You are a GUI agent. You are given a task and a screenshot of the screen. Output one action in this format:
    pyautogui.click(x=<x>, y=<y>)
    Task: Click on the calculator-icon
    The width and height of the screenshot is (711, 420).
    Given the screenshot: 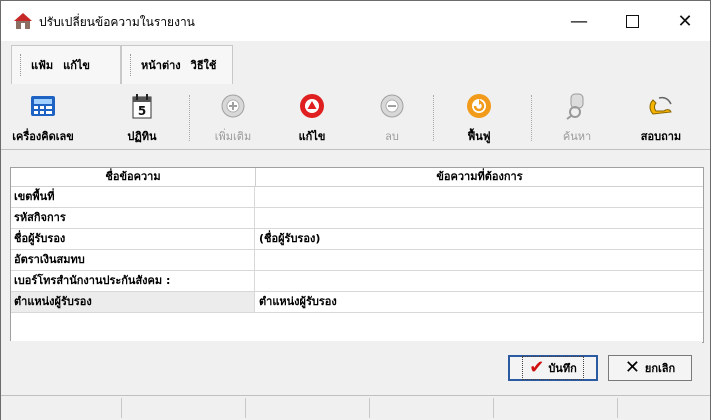 What is the action you would take?
    pyautogui.click(x=43, y=106)
    